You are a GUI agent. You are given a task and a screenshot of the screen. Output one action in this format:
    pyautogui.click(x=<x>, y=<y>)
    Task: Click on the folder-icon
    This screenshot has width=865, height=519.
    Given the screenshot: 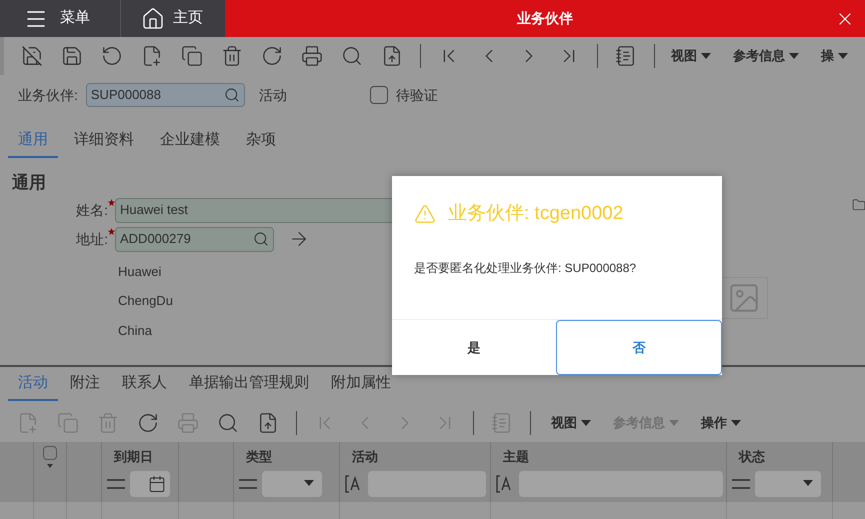 What is the action you would take?
    pyautogui.click(x=858, y=205)
    